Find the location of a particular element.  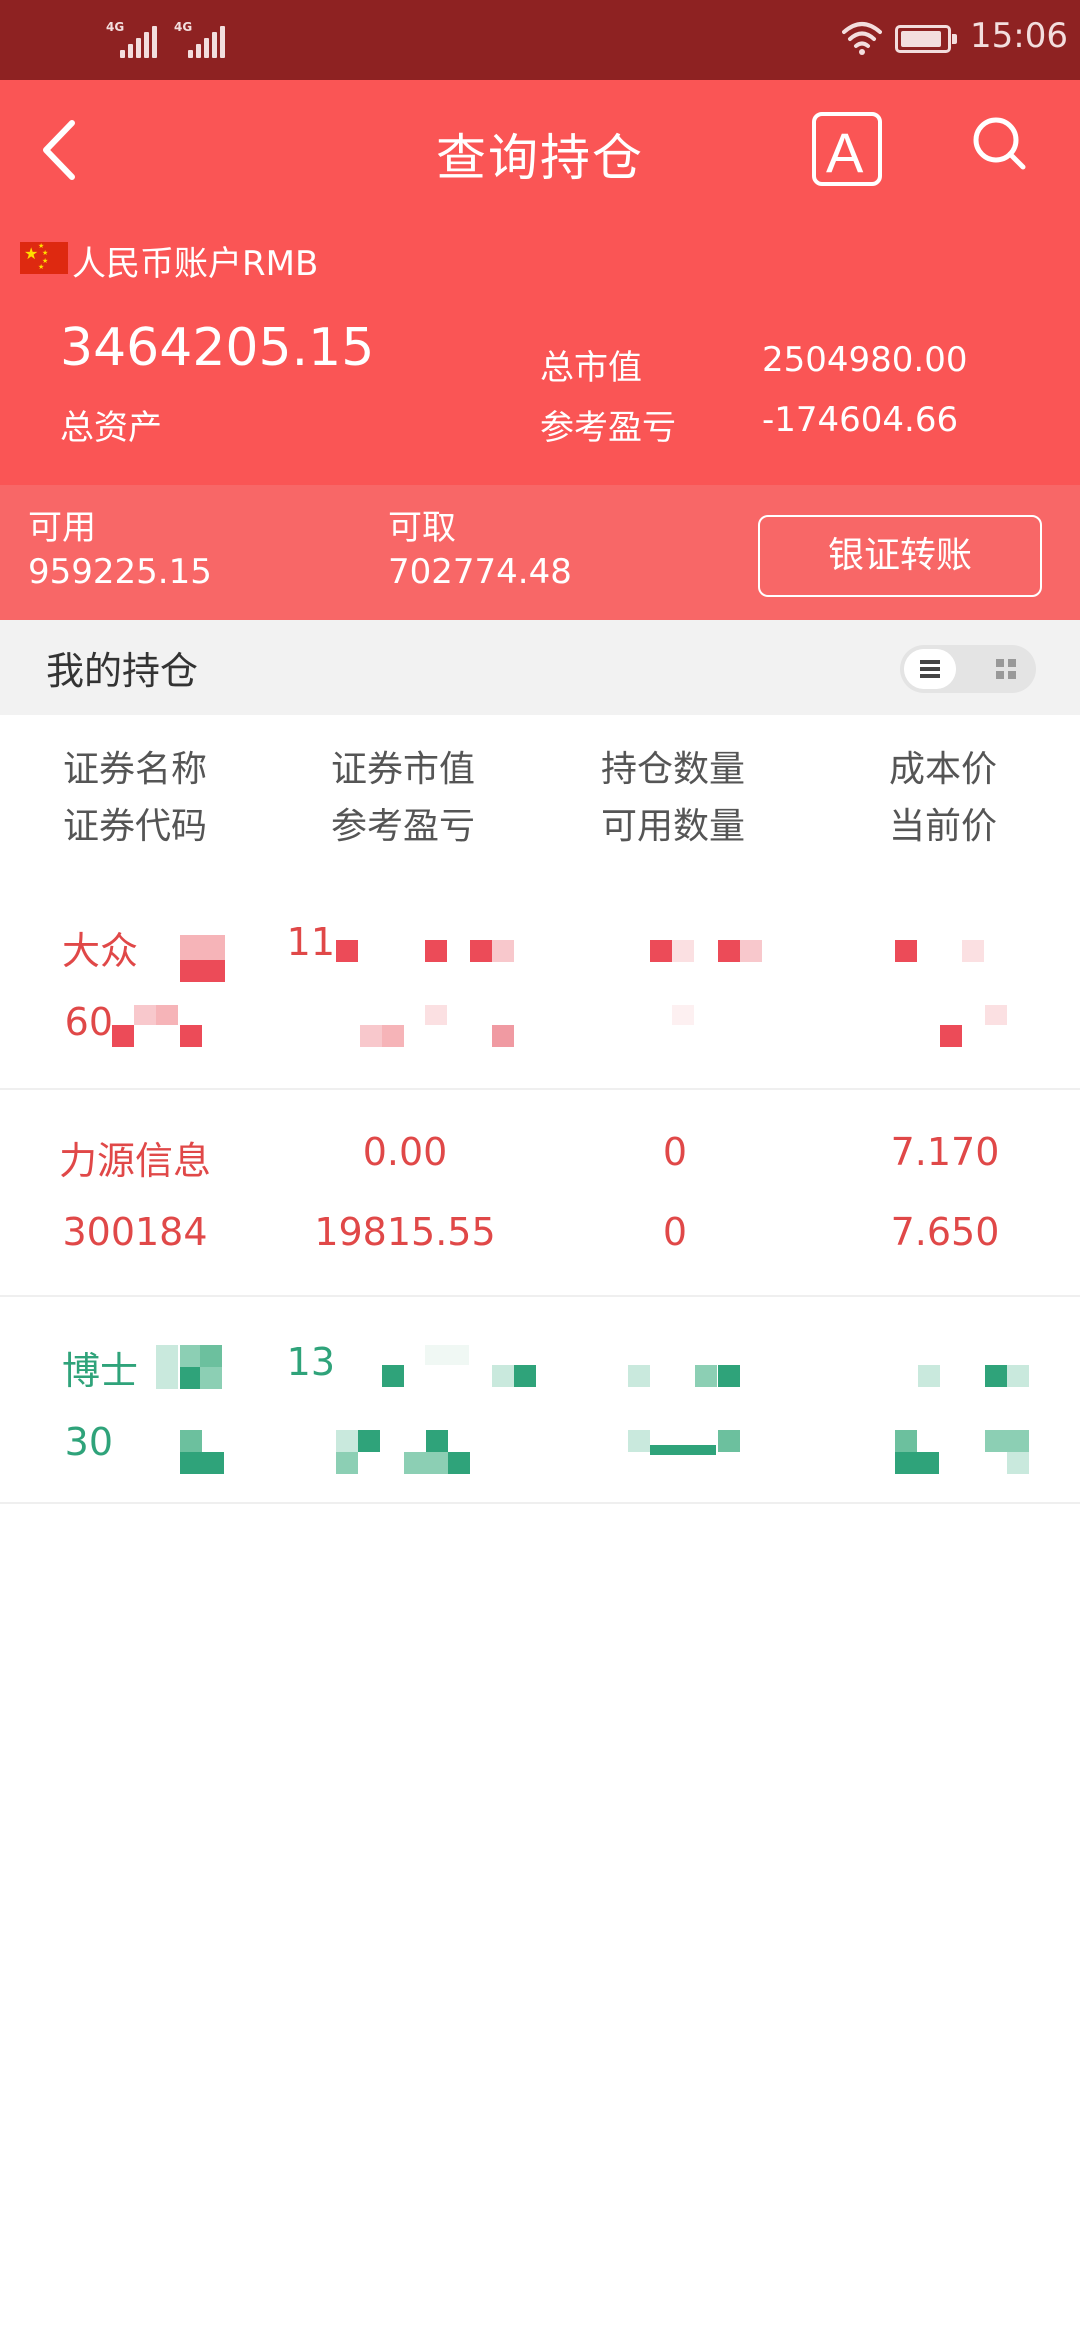

search-button is located at coordinates (1000, 146).